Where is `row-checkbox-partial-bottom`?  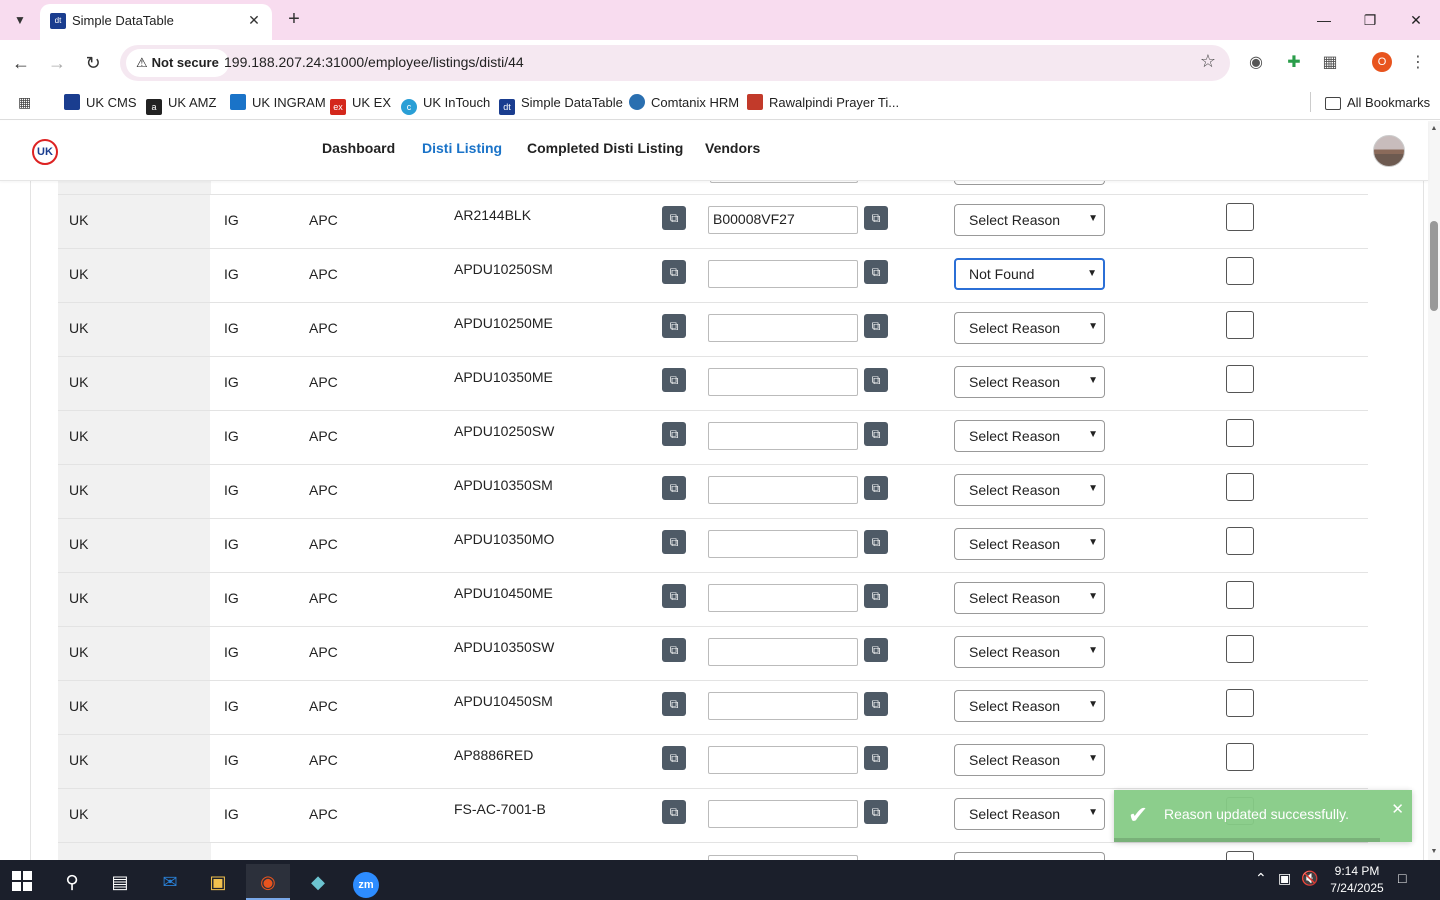
row-checkbox-partial-bottom is located at coordinates (1240, 855).